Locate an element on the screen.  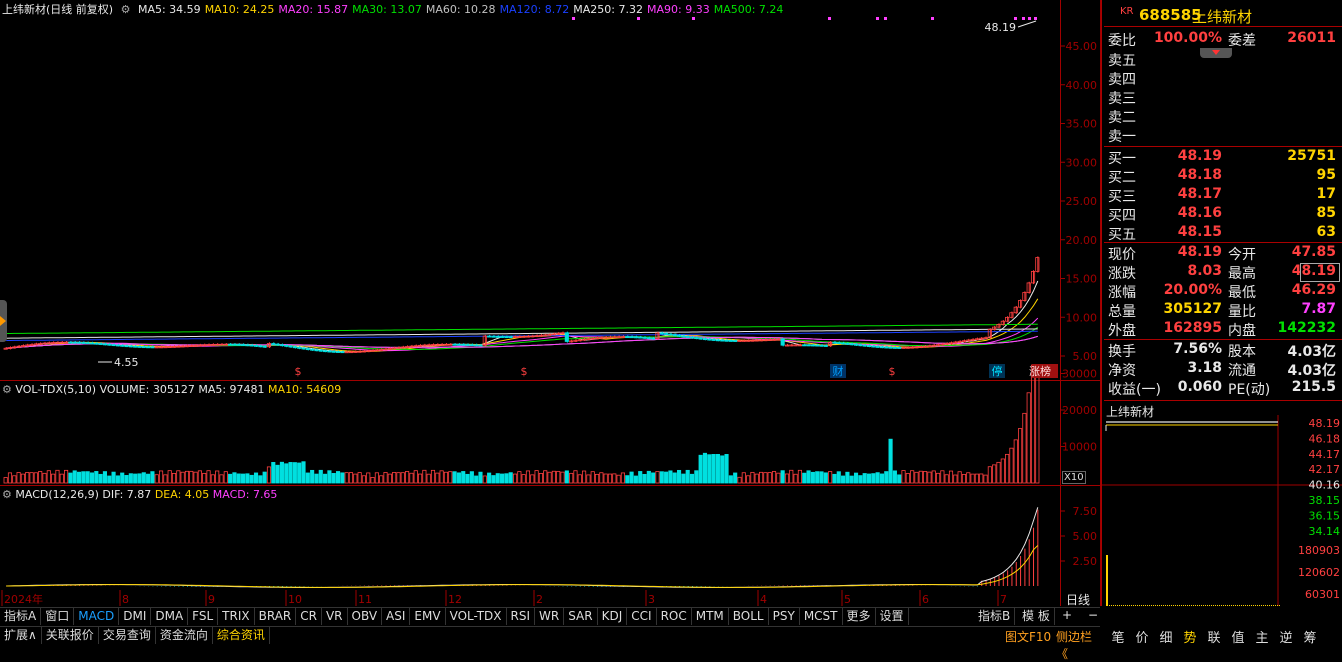
indicator-tab: BOLL is located at coordinates (749, 616).